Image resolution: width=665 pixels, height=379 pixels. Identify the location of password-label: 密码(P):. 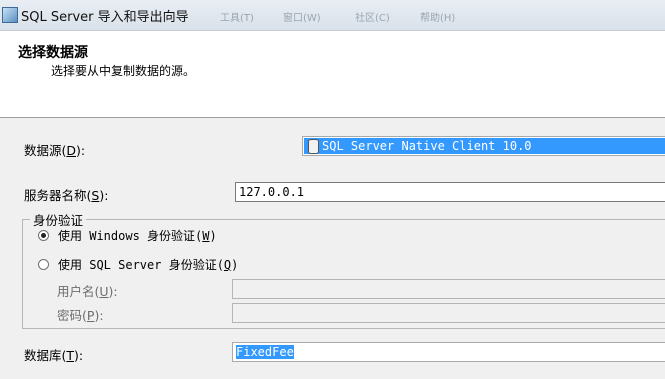
(80, 315).